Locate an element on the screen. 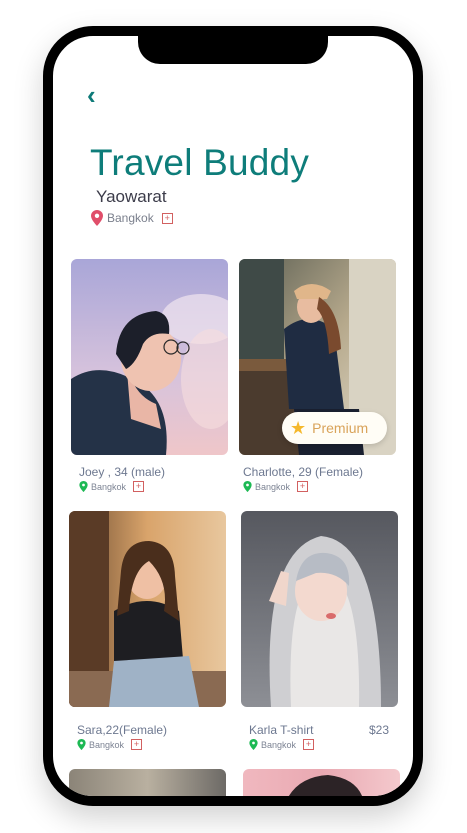 This screenshot has height=833, width=467. buddy-card-karla is located at coordinates (319, 609).